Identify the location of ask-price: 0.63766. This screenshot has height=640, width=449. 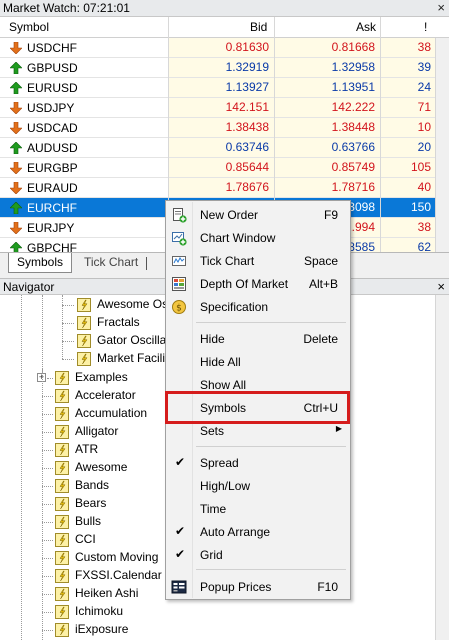
(327, 147).